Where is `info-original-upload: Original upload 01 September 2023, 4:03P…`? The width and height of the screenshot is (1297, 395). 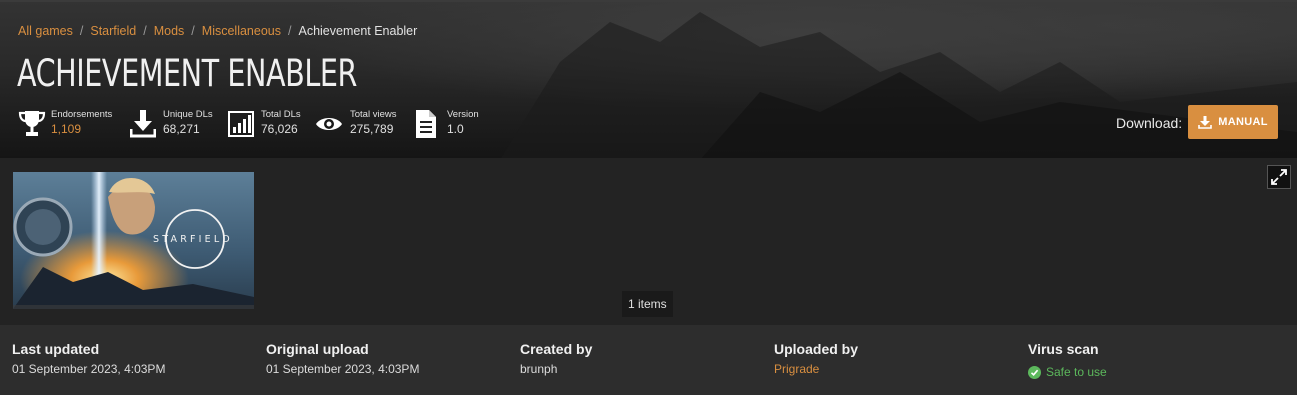 info-original-upload: Original upload 01 September 2023, 4:03P… is located at coordinates (342, 358).